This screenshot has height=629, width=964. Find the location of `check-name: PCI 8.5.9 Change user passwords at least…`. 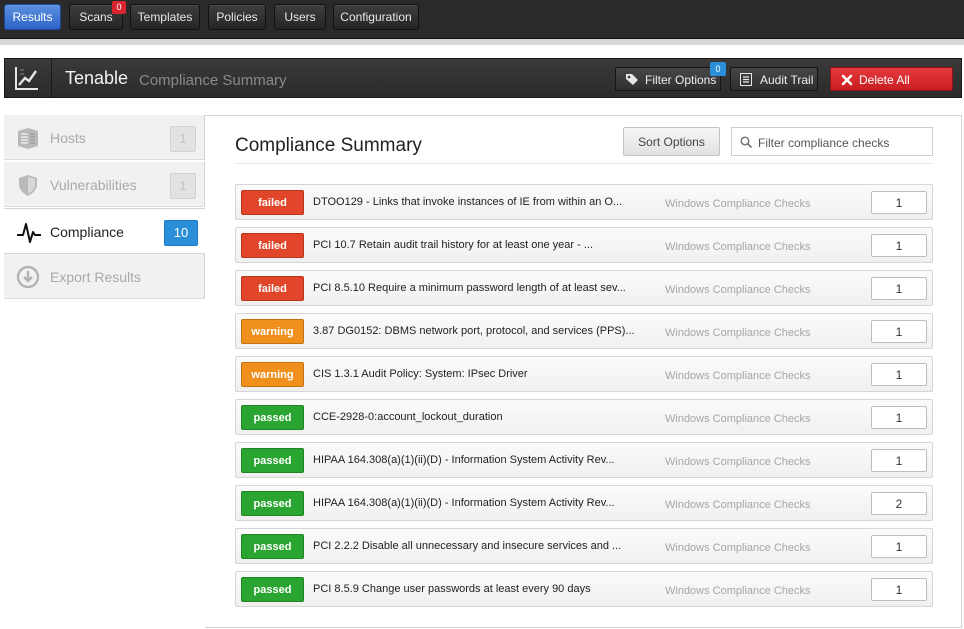

check-name: PCI 8.5.9 Change user passwords at least… is located at coordinates (452, 589).